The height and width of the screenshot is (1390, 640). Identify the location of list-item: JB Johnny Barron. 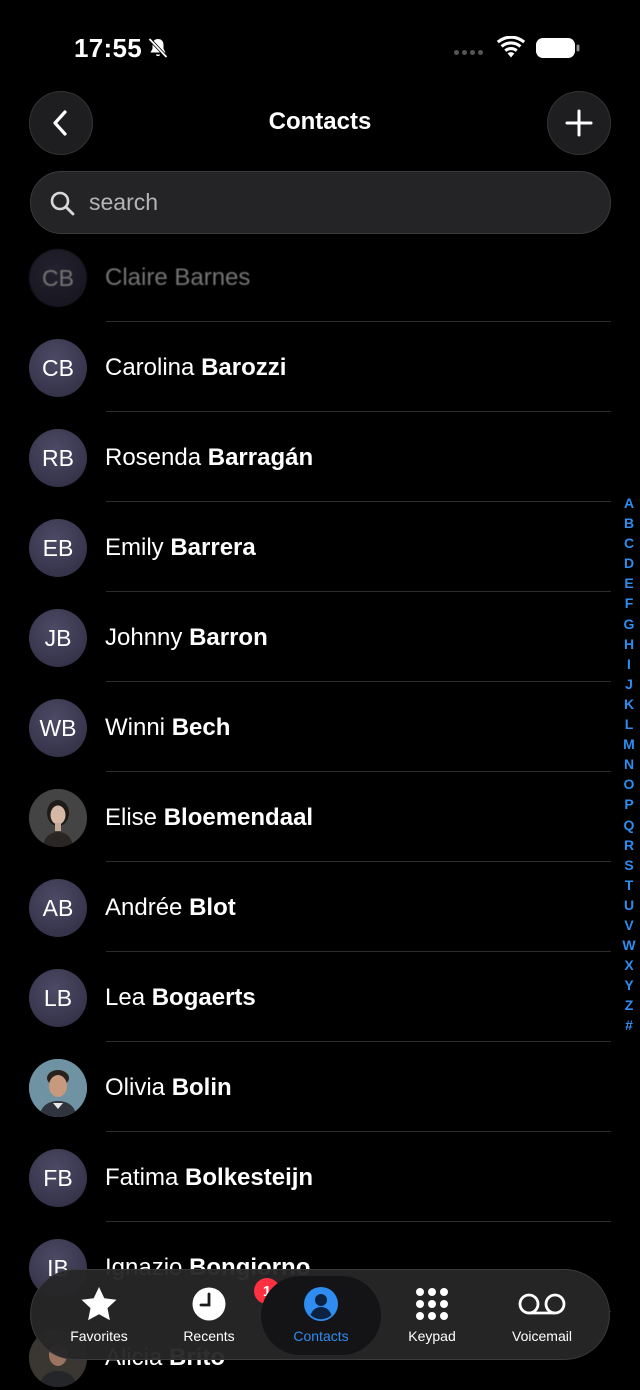
(306, 638).